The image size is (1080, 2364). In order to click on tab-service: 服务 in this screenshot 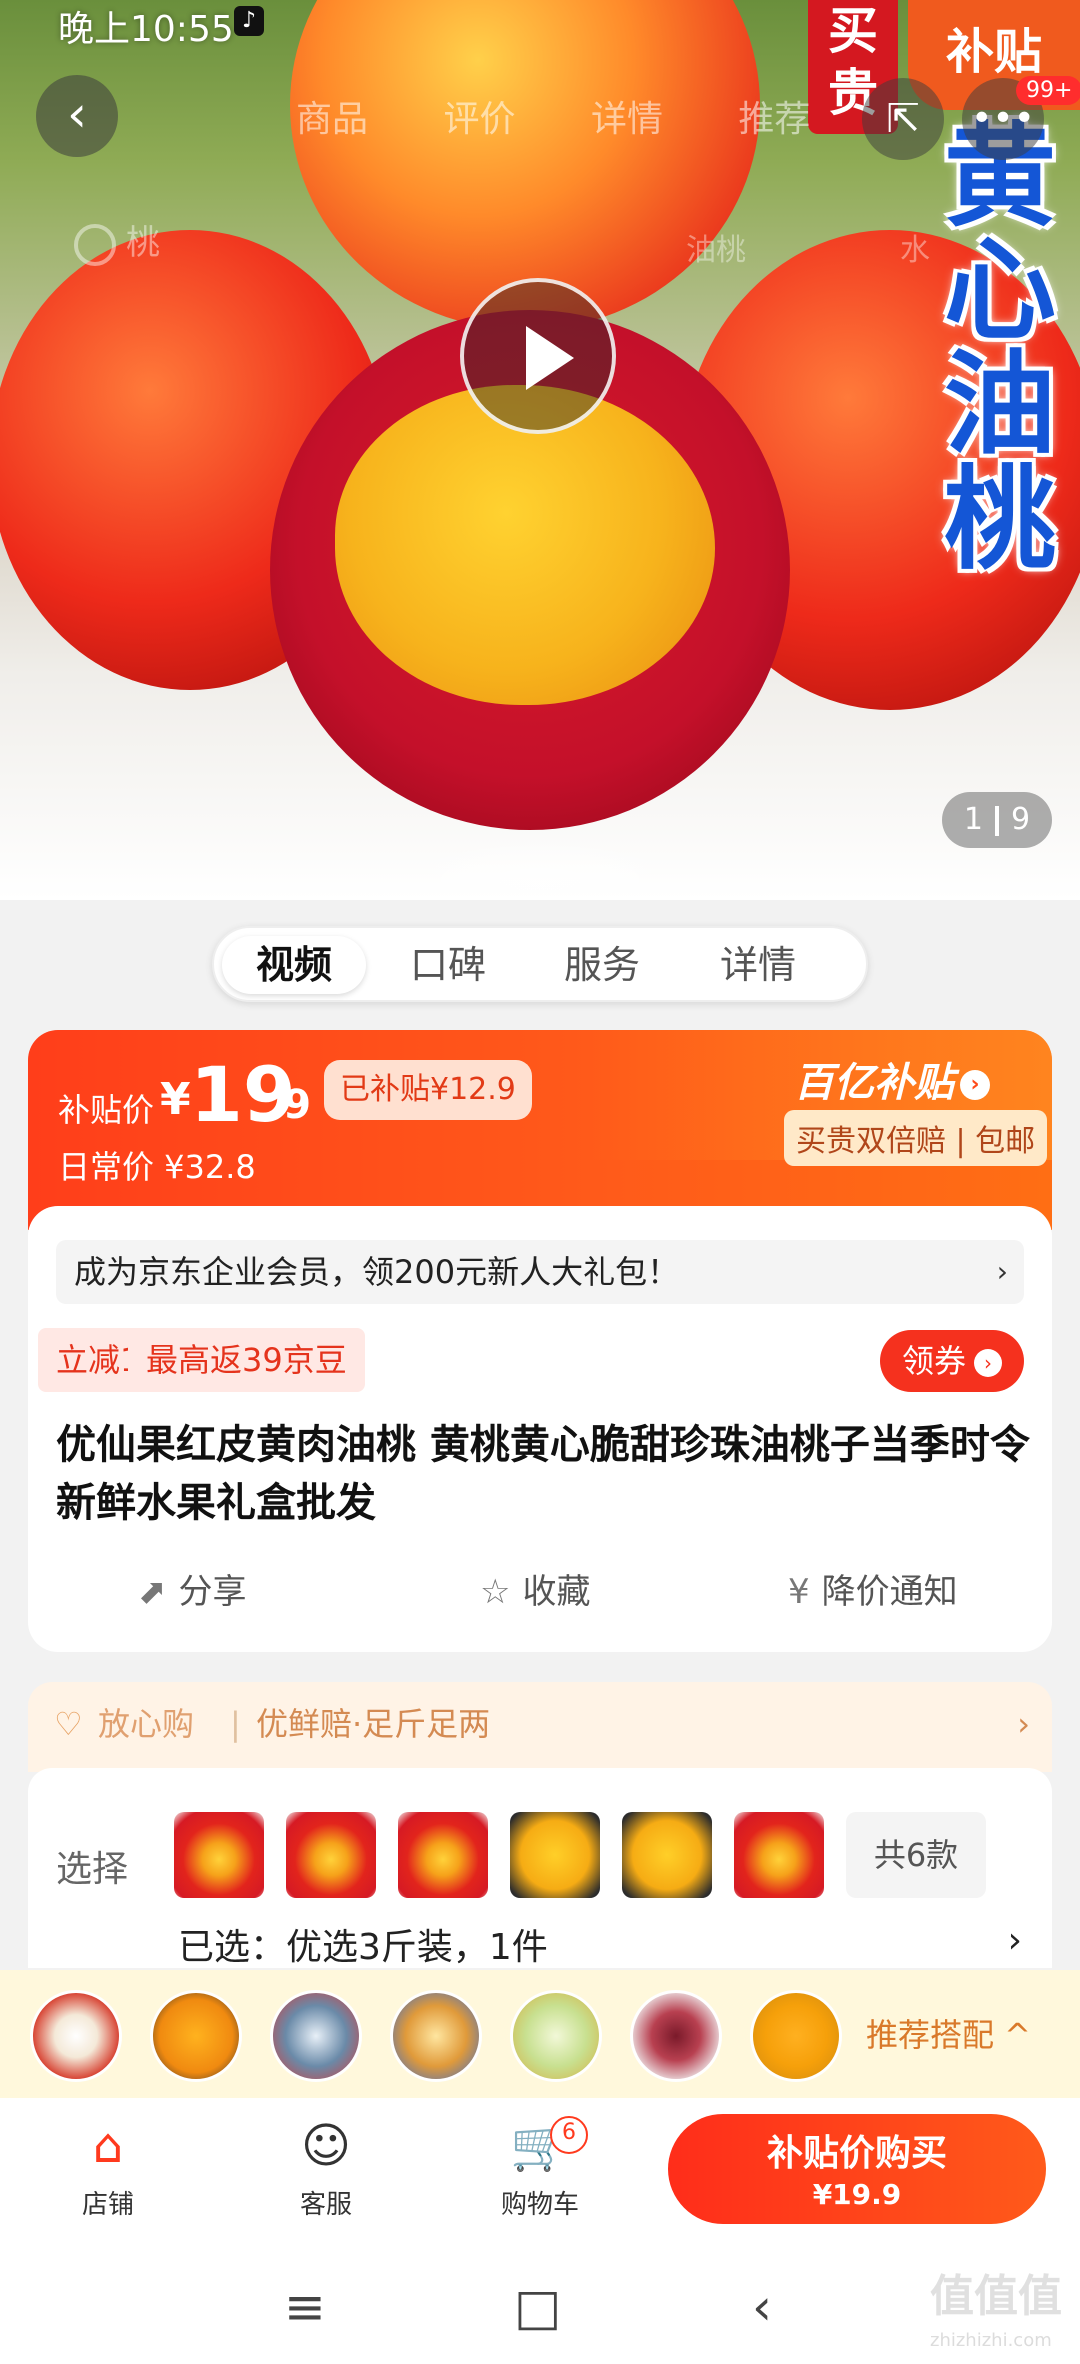, I will do `click(602, 965)`.